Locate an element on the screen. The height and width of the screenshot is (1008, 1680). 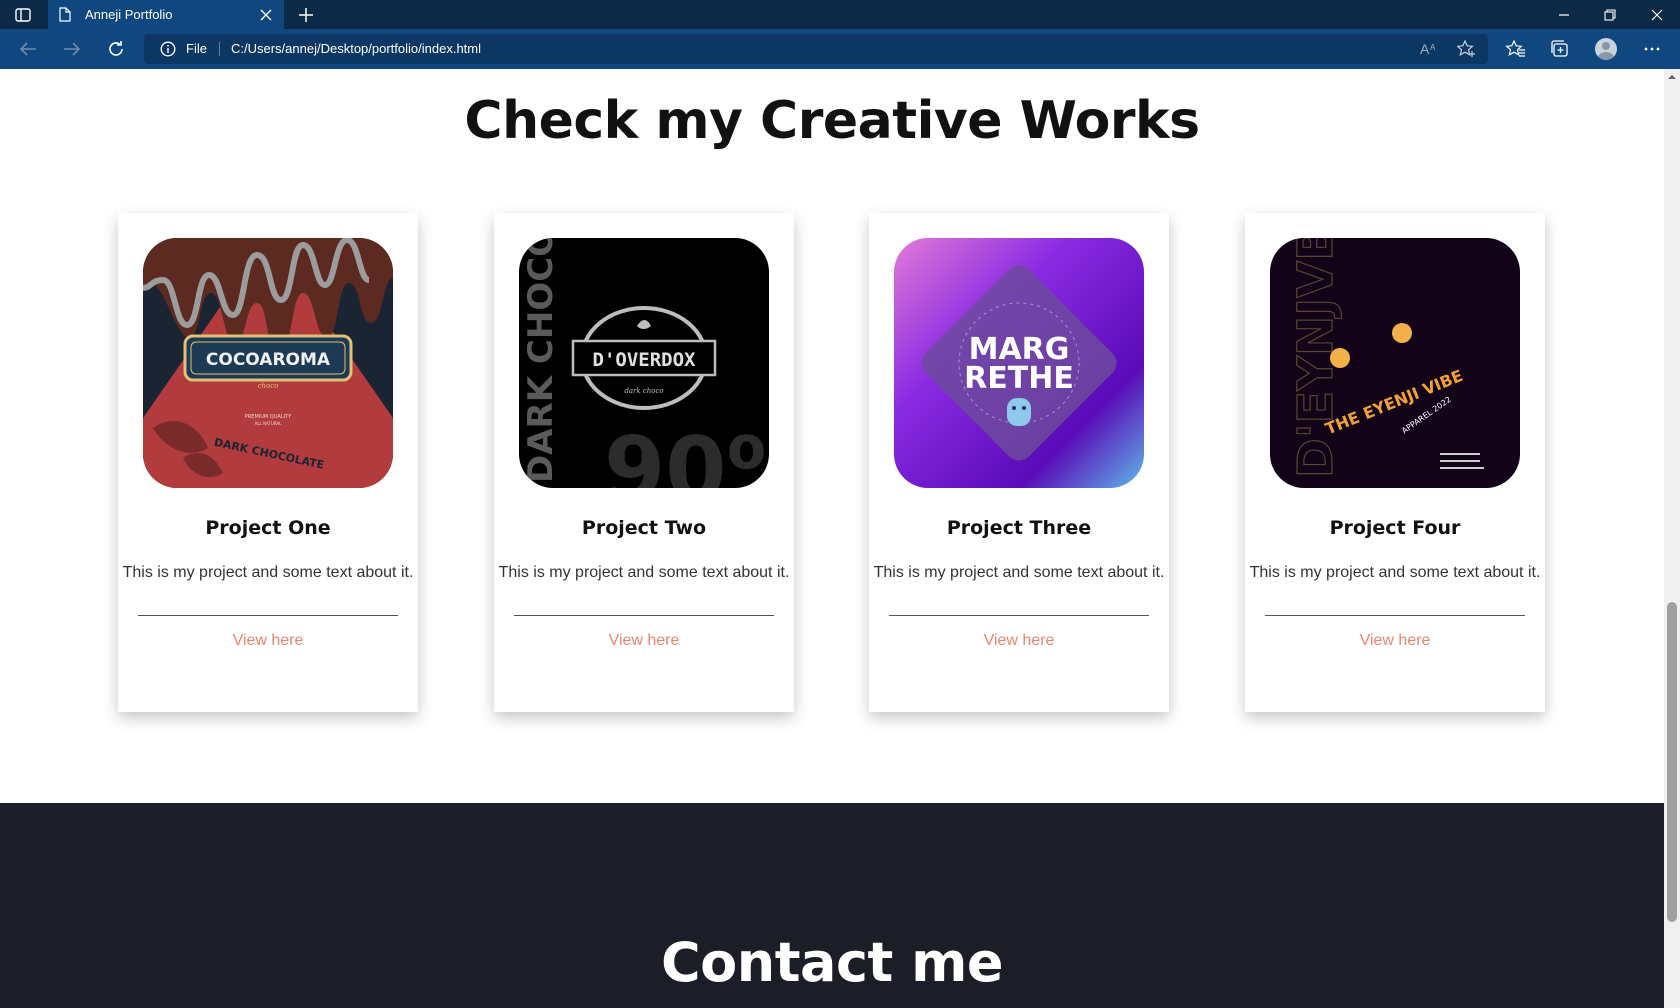
project-image-eyenji-vibe: D'EYNJVB THE EYENJI VIBE APPAREL 2022 is located at coordinates (1395, 363).